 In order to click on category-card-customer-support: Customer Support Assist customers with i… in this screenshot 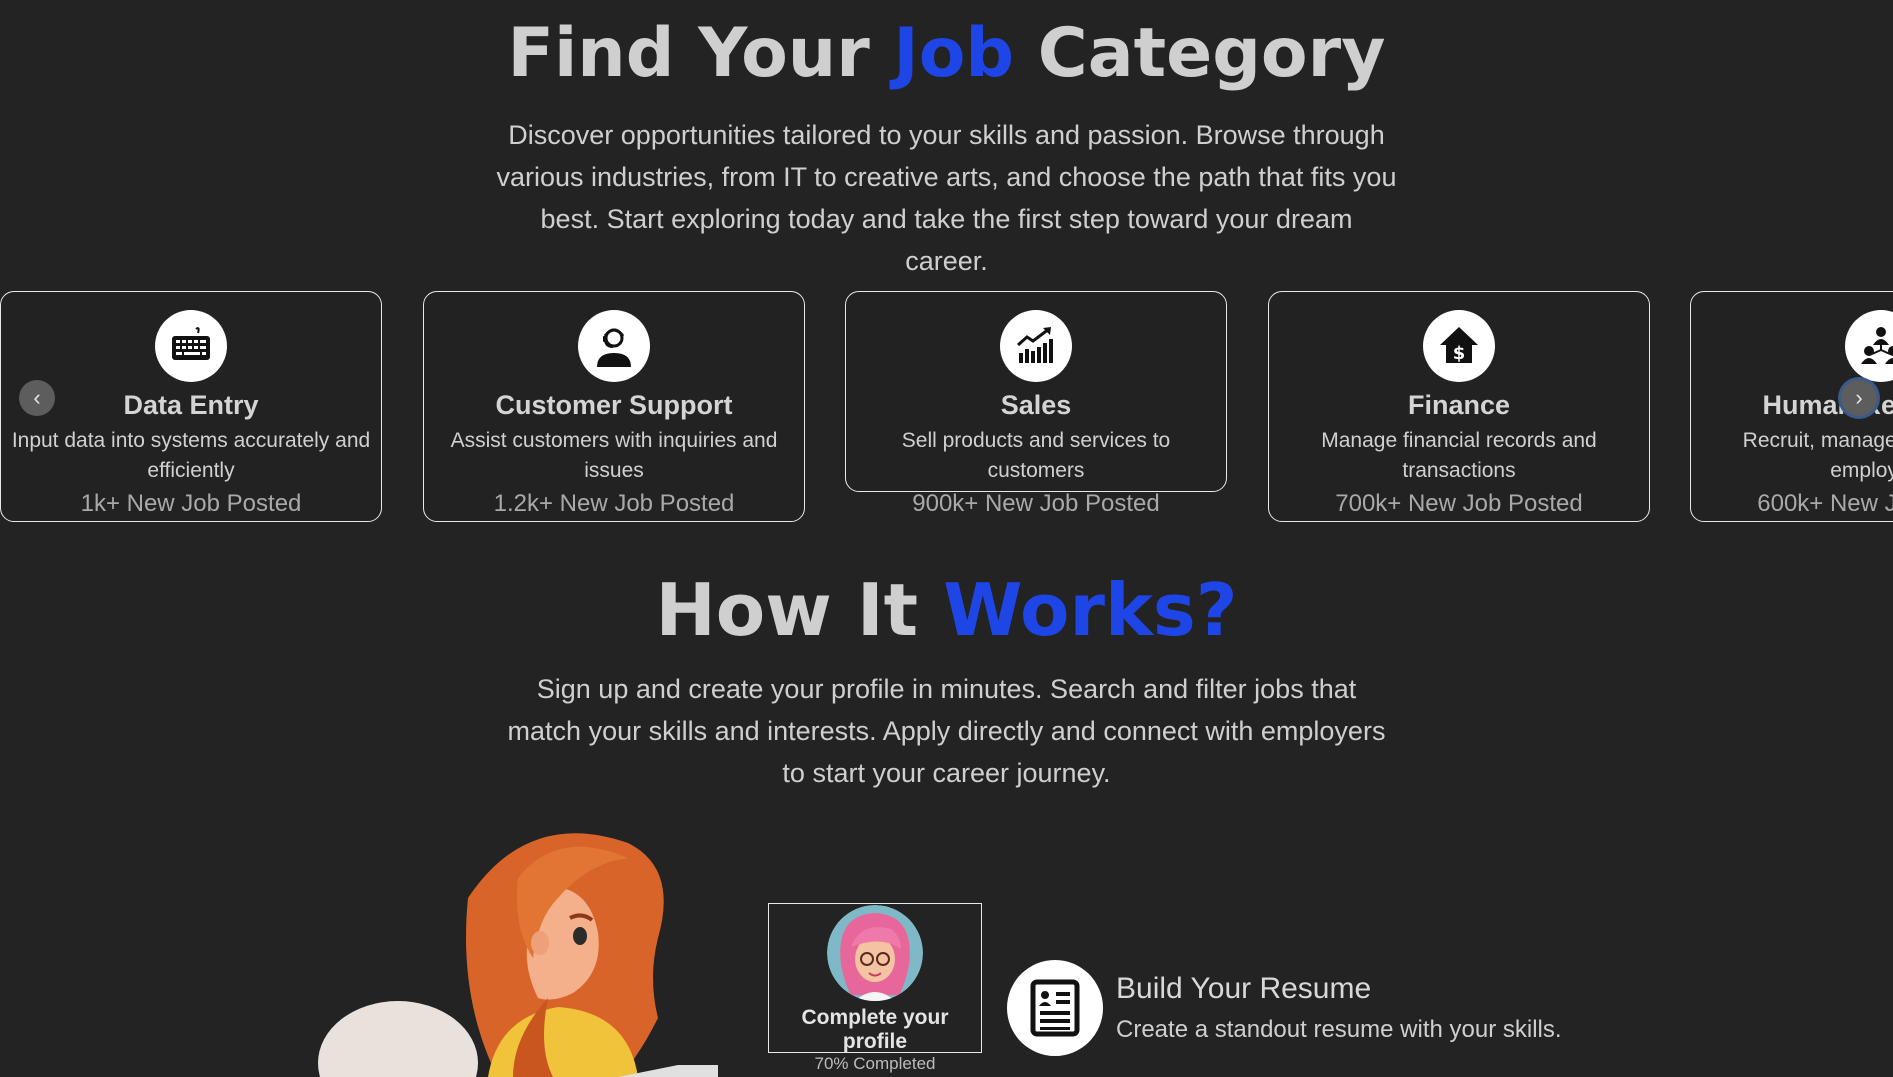, I will do `click(614, 406)`.